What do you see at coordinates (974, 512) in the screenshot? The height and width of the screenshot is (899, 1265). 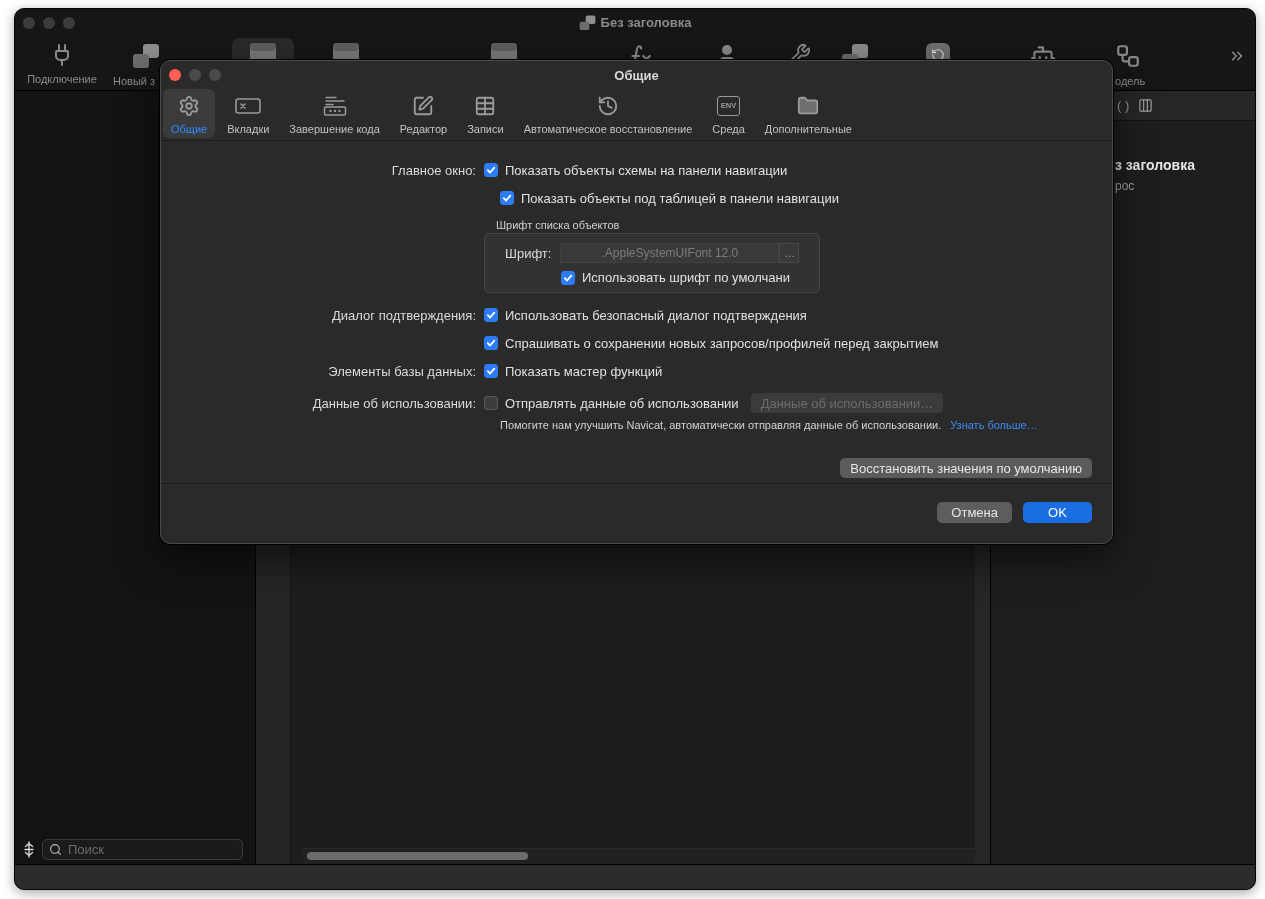 I see `cancel-button: Отмена` at bounding box center [974, 512].